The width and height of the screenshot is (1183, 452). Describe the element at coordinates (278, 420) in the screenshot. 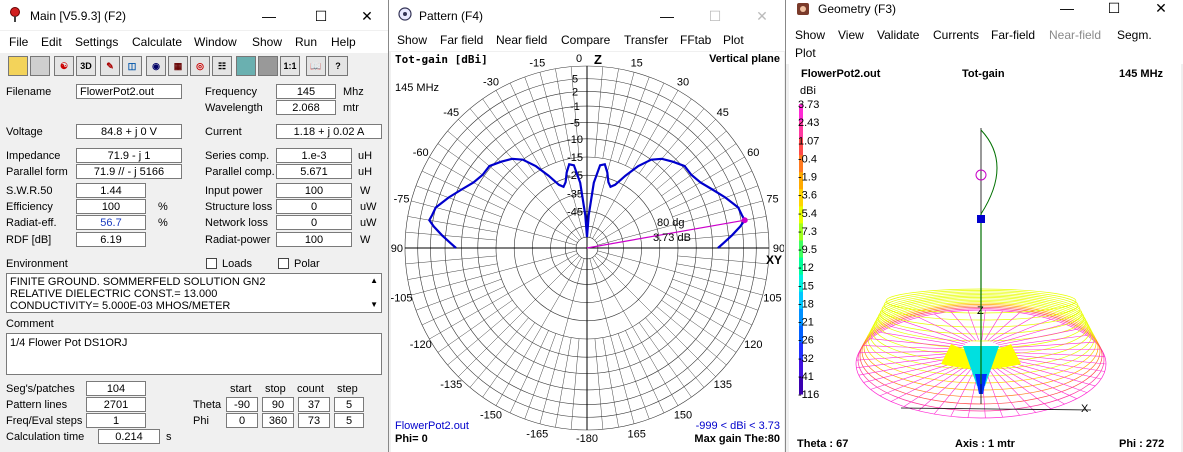

I see `phi-stop-field: 360` at that location.